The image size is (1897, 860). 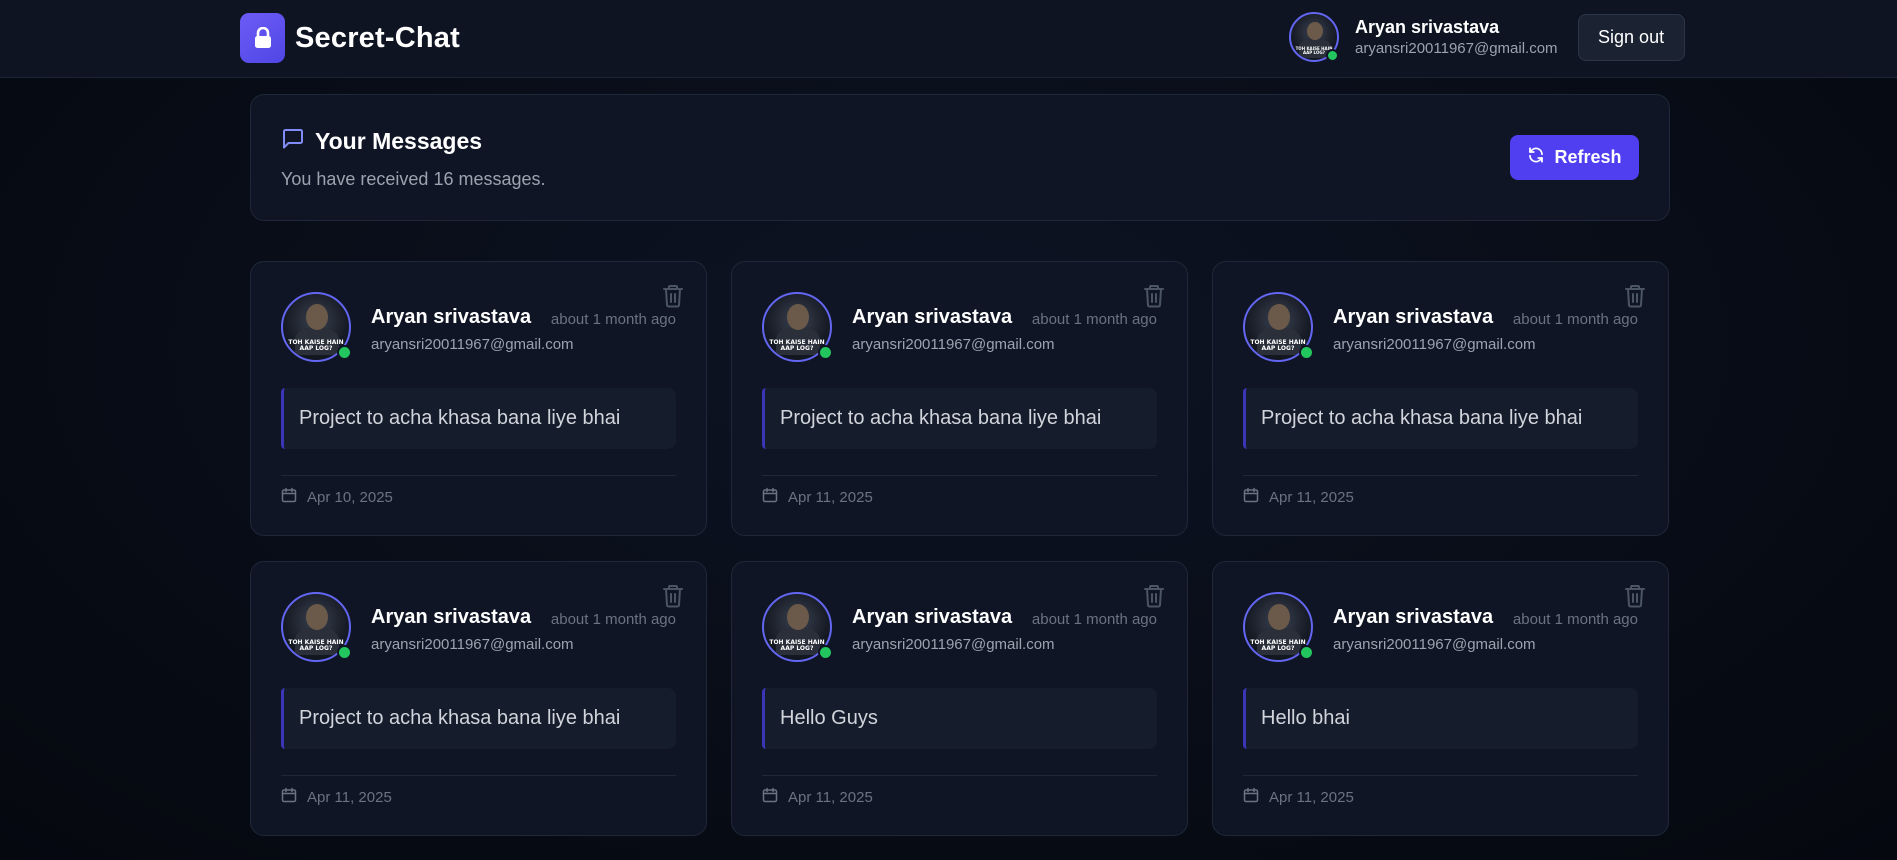 I want to click on user-avatar: TOH KAISE HAIN AAP LOG?, so click(x=1314, y=37).